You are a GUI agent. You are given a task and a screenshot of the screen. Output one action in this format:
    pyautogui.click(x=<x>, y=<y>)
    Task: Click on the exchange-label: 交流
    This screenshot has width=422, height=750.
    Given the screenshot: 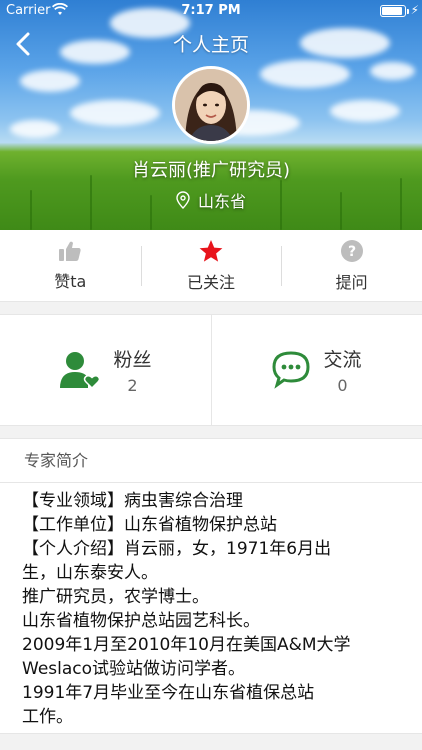 What is the action you would take?
    pyautogui.click(x=342, y=360)
    